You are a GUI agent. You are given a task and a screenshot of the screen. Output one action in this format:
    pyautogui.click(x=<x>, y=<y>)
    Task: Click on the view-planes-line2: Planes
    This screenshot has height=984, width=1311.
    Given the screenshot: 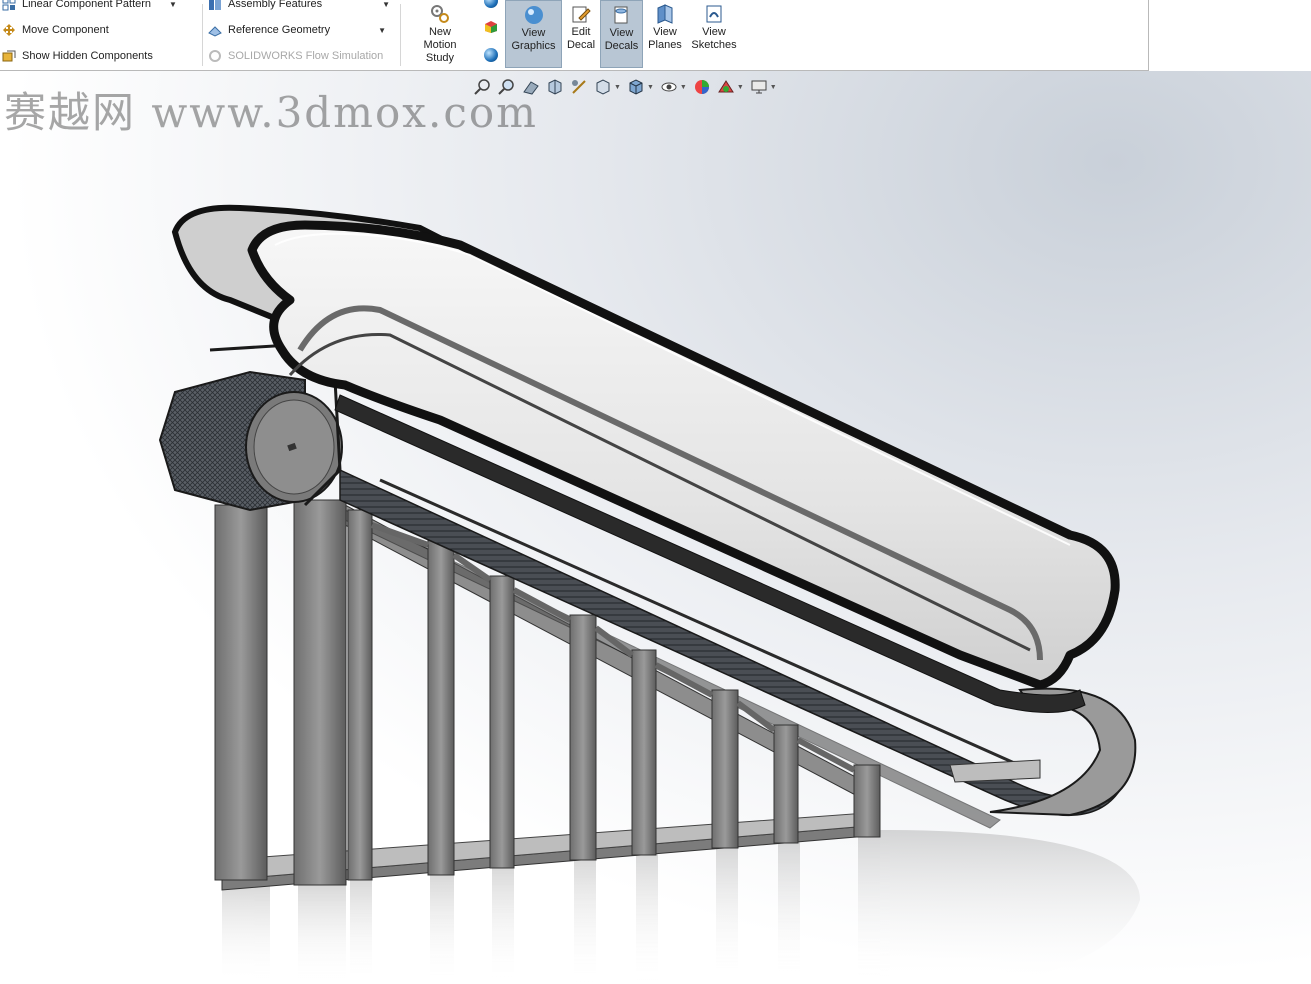 What is the action you would take?
    pyautogui.click(x=665, y=45)
    